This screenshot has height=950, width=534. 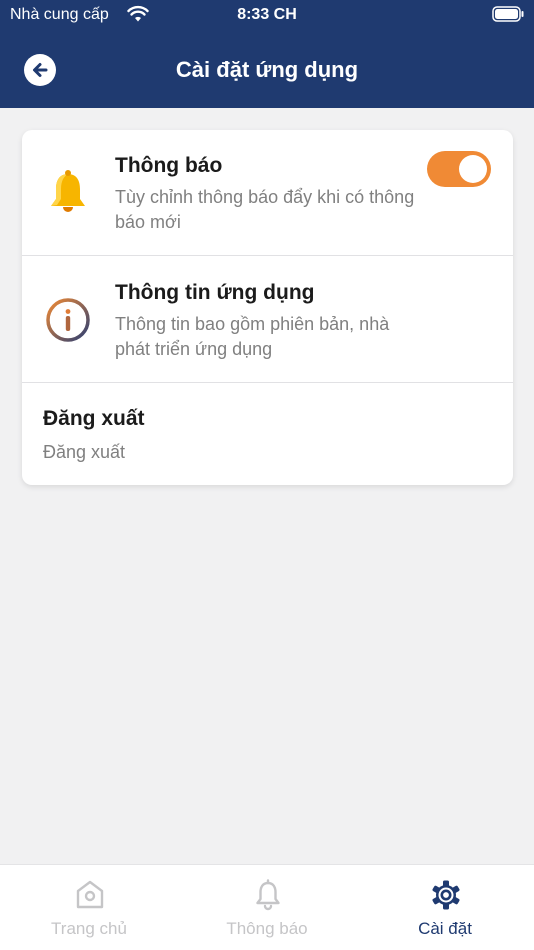 What do you see at coordinates (68, 191) in the screenshot?
I see `bell-icon` at bounding box center [68, 191].